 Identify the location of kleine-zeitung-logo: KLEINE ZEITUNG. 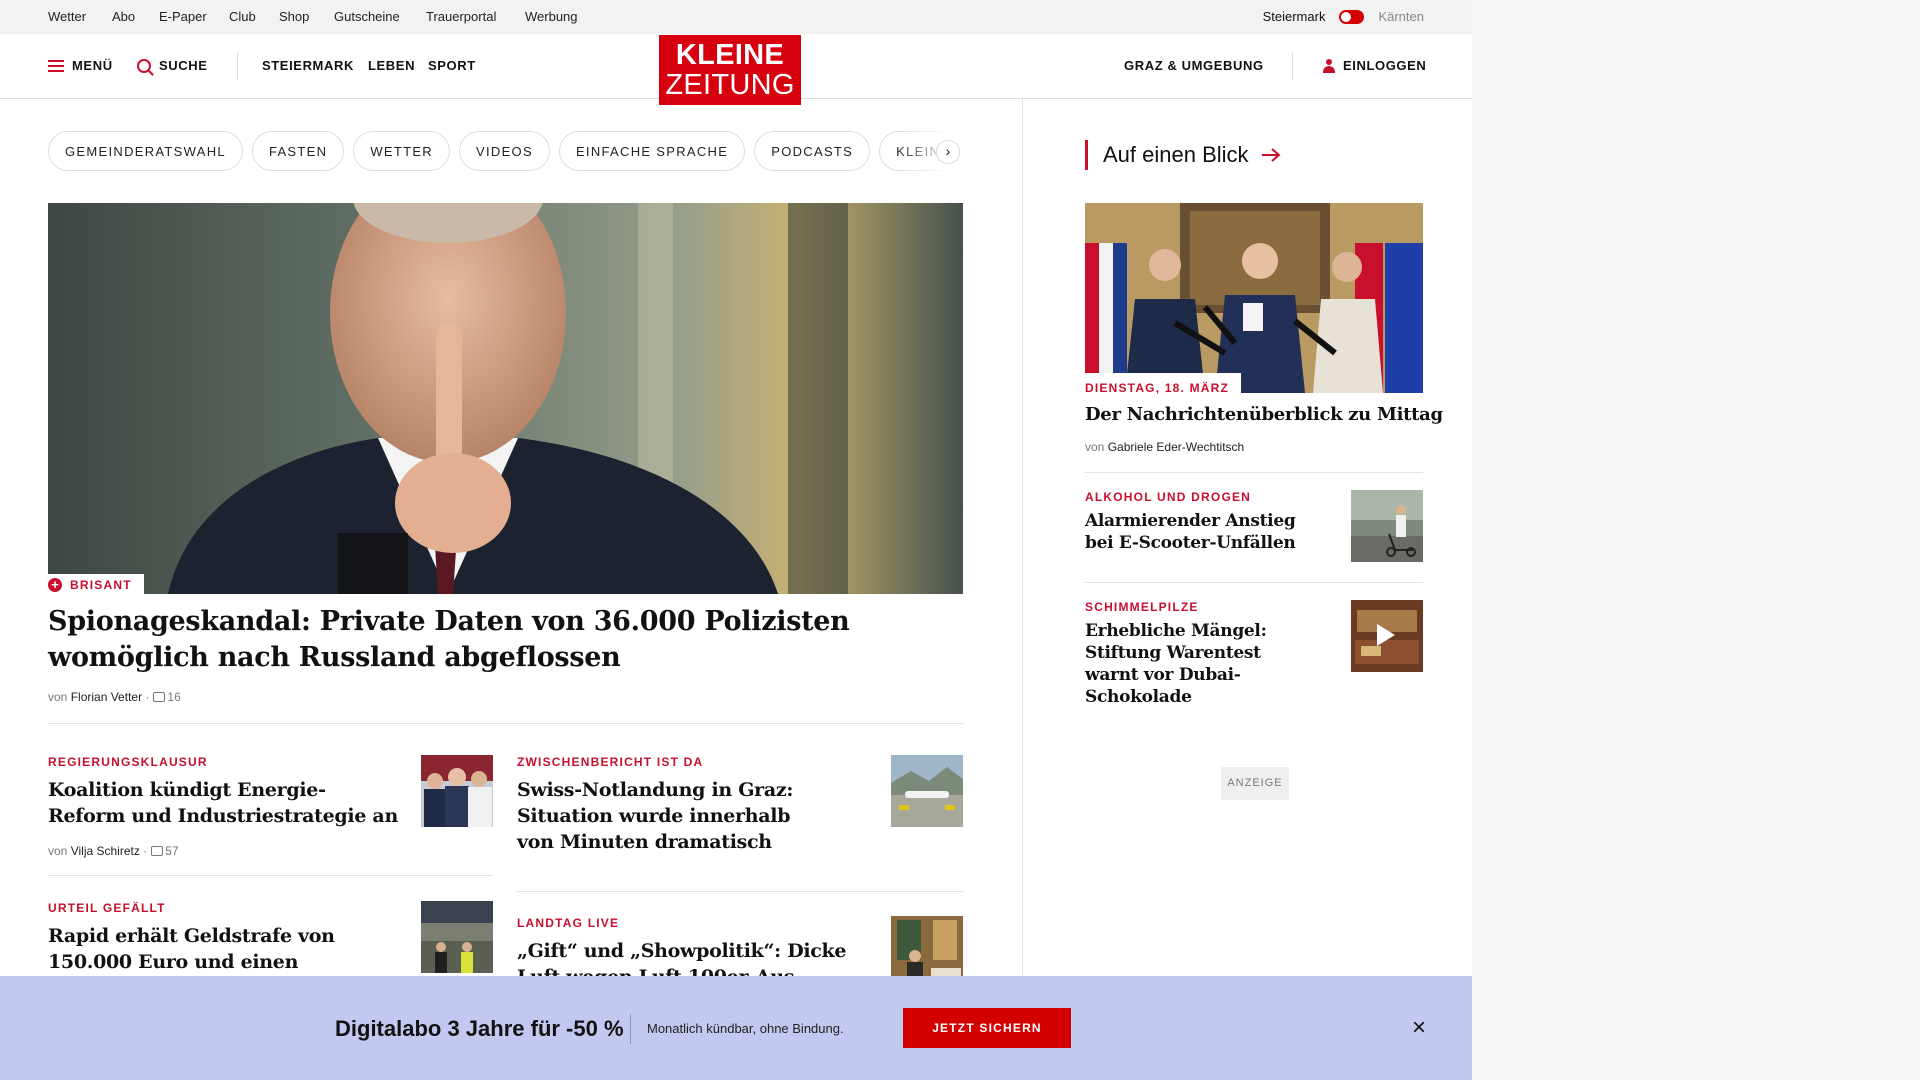
(730, 70).